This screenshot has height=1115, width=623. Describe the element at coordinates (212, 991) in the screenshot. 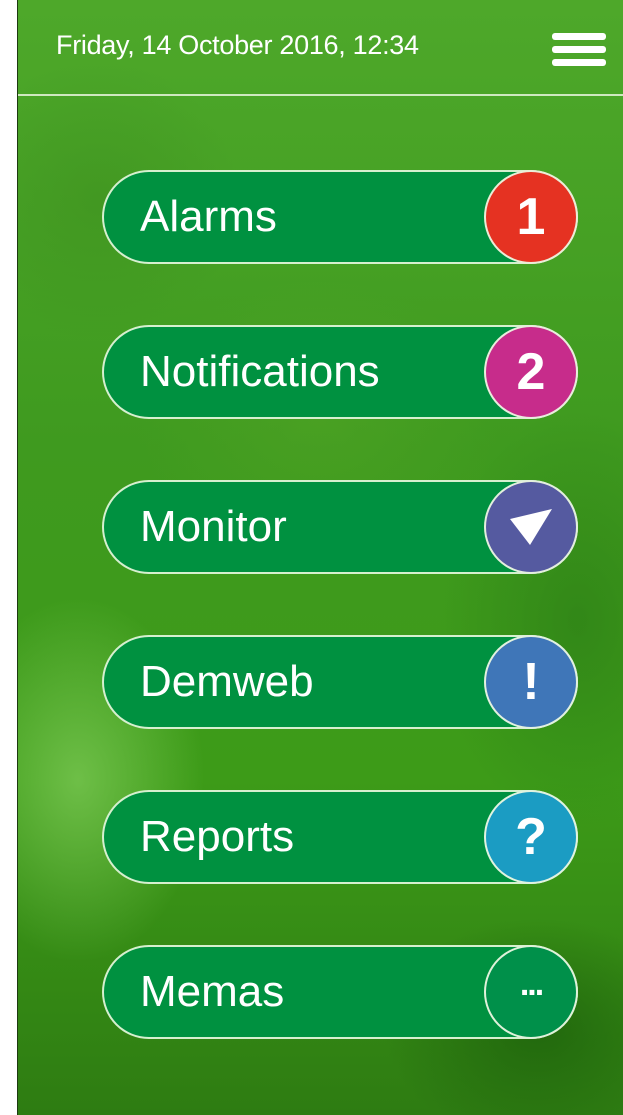

I see `memas-label: Memas` at that location.